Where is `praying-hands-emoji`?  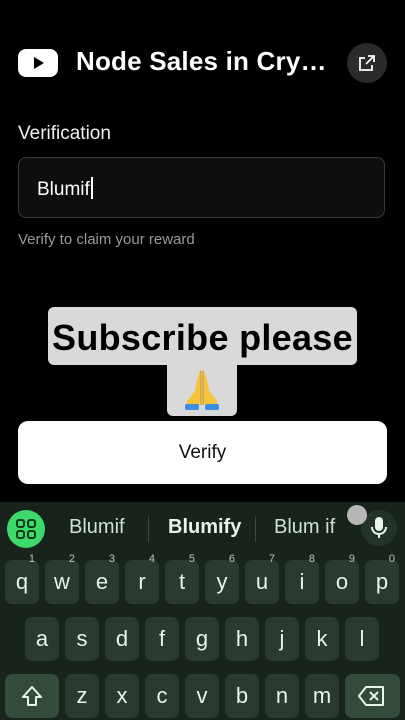
praying-hands-emoji is located at coordinates (202, 388).